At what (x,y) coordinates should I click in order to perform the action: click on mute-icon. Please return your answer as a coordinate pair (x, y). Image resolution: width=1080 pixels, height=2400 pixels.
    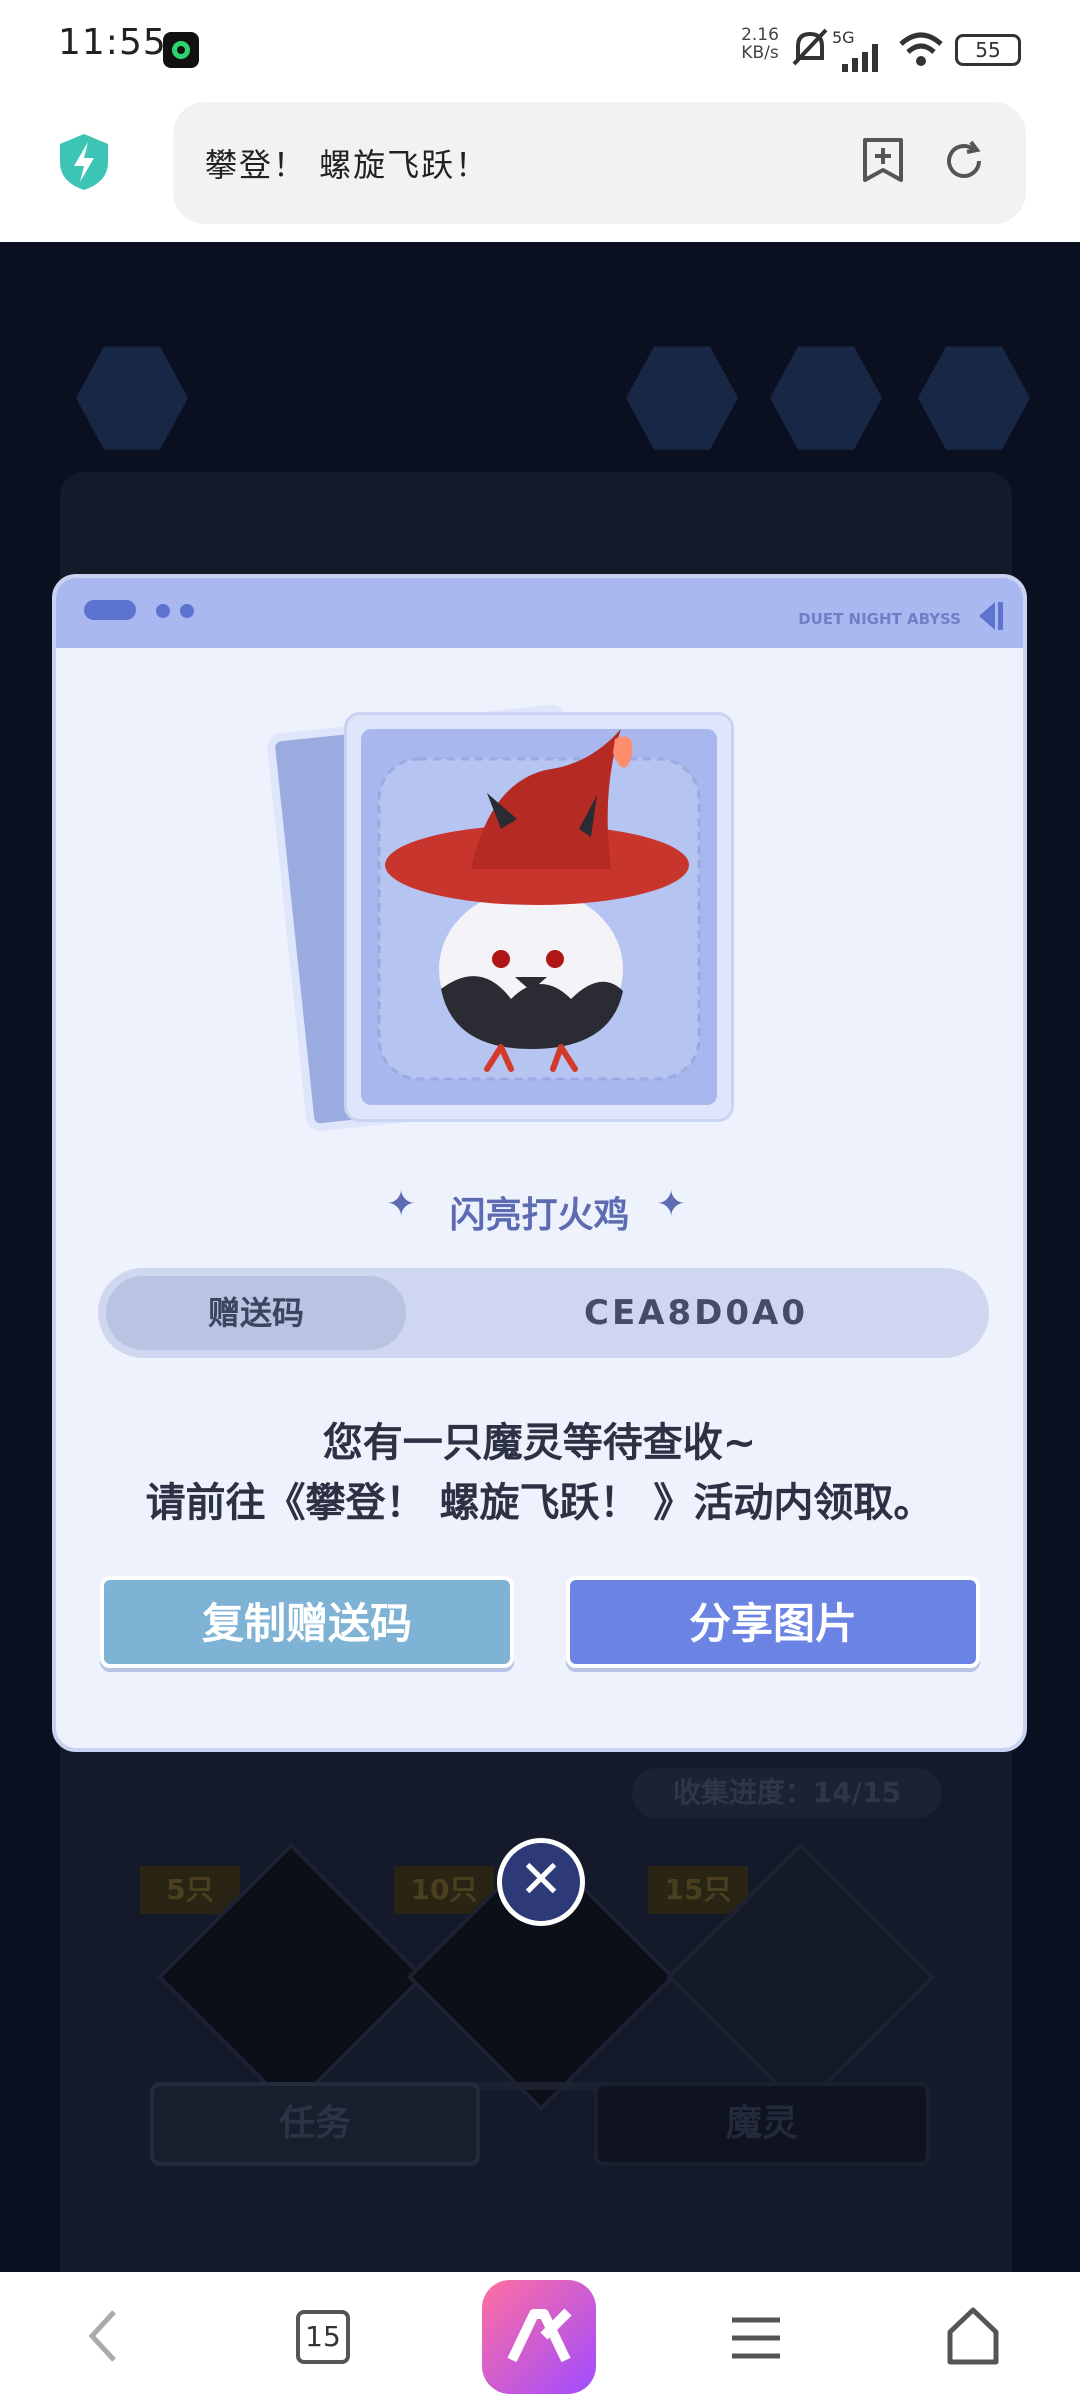
    Looking at the image, I should click on (810, 48).